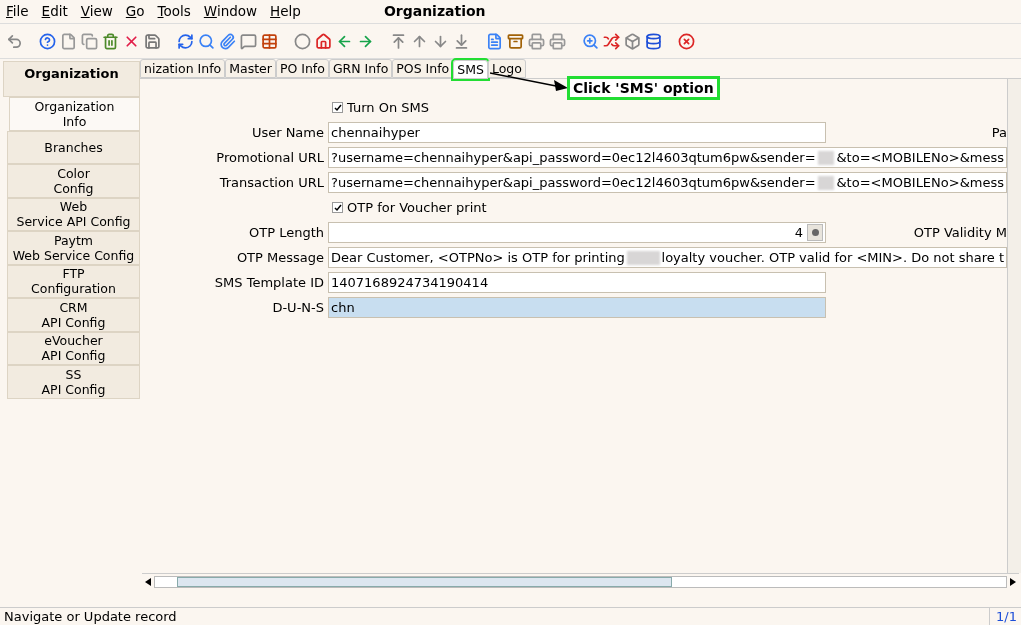  I want to click on sidebar-item: Branches, so click(73, 147).